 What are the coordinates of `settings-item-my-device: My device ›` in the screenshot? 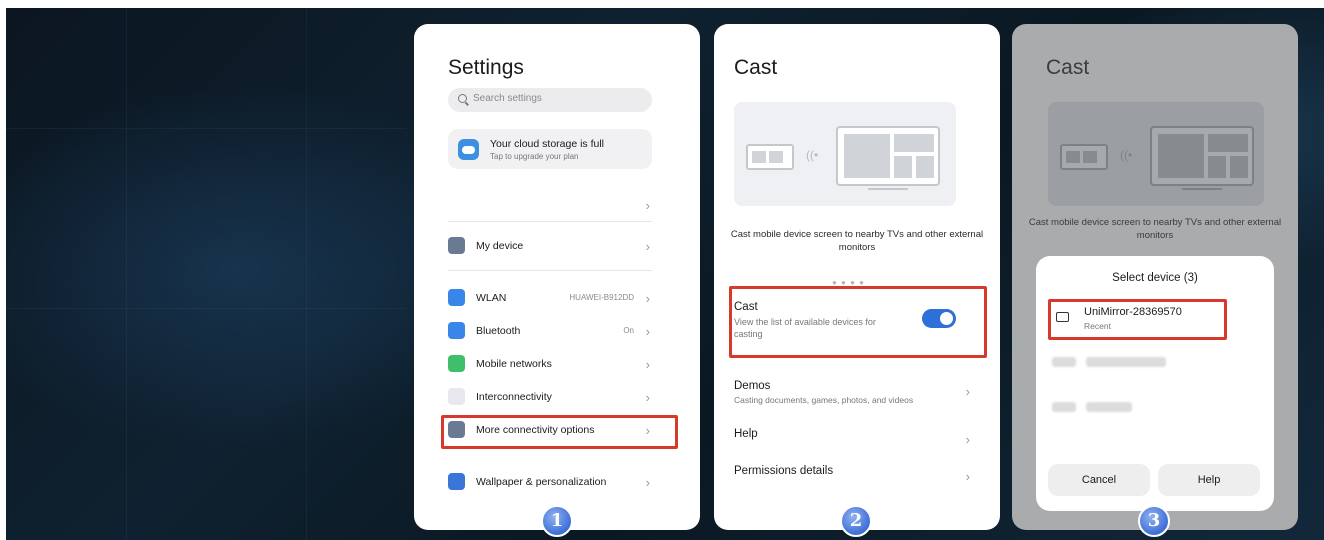 It's located at (550, 246).